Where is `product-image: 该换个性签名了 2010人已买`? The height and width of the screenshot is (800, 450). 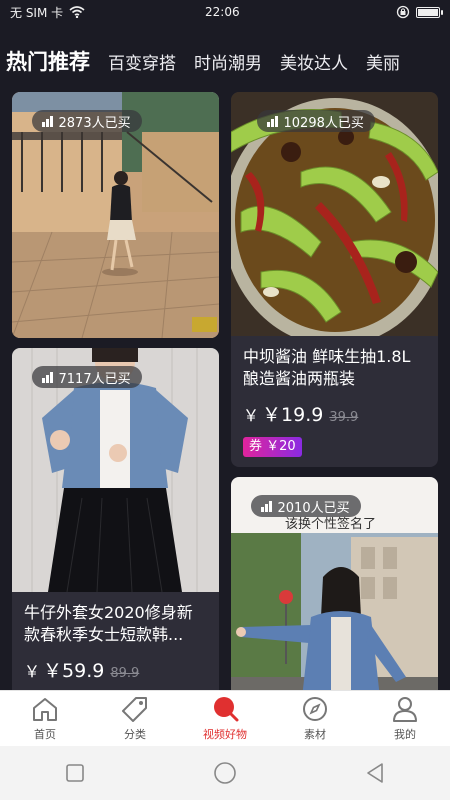
product-image: 该换个性签名了 2010人已买 is located at coordinates (334, 583).